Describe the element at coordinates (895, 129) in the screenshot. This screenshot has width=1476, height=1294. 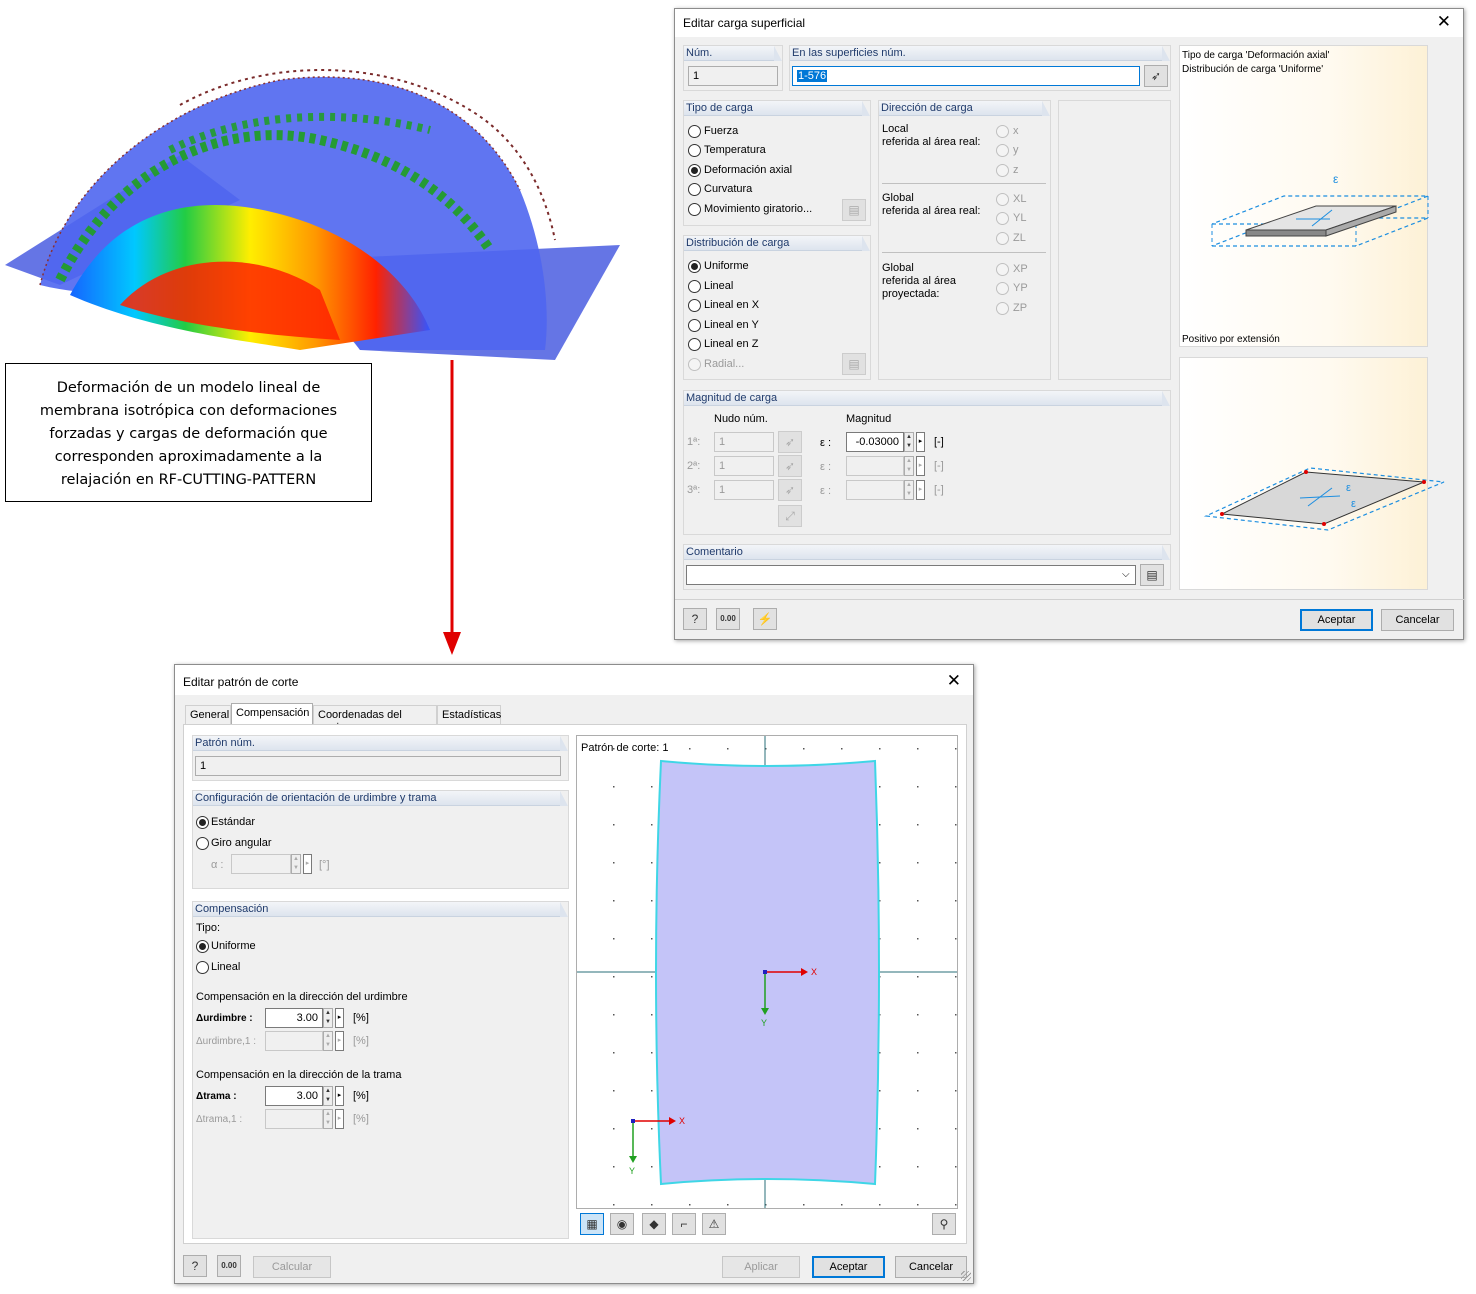
I see `local-label: Local` at that location.